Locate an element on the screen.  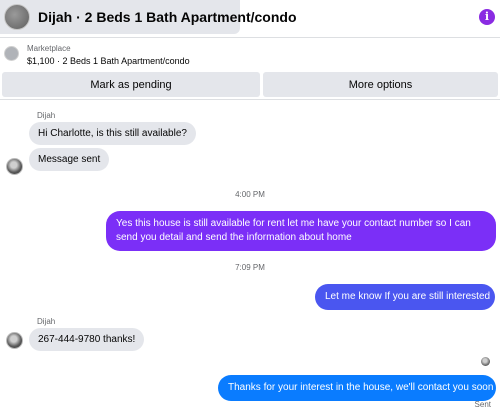
outgoing-message: Let me know If you are still interested is located at coordinates (405, 297).